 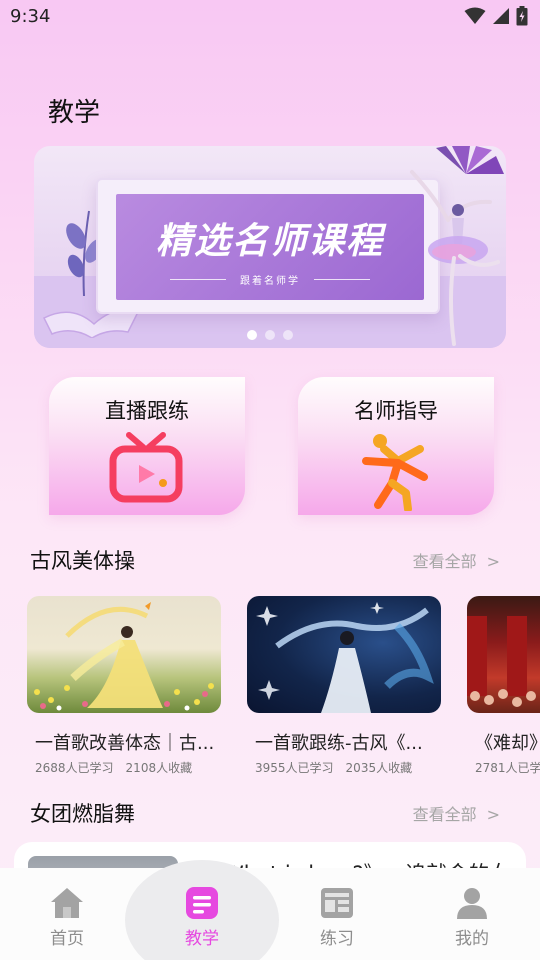 What do you see at coordinates (337, 939) in the screenshot?
I see `tab-label: 练习` at bounding box center [337, 939].